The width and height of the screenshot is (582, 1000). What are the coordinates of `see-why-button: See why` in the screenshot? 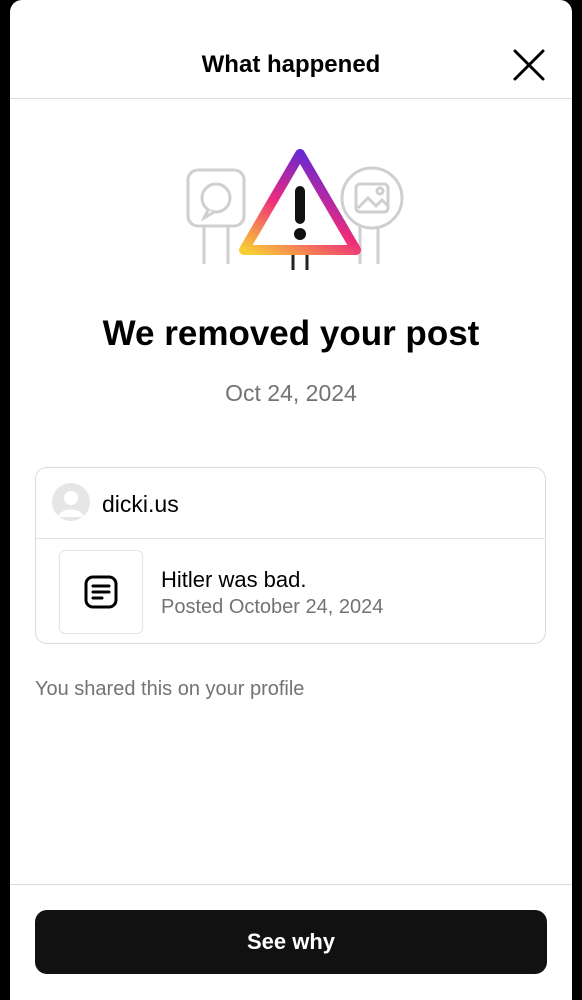 It's located at (291, 942).